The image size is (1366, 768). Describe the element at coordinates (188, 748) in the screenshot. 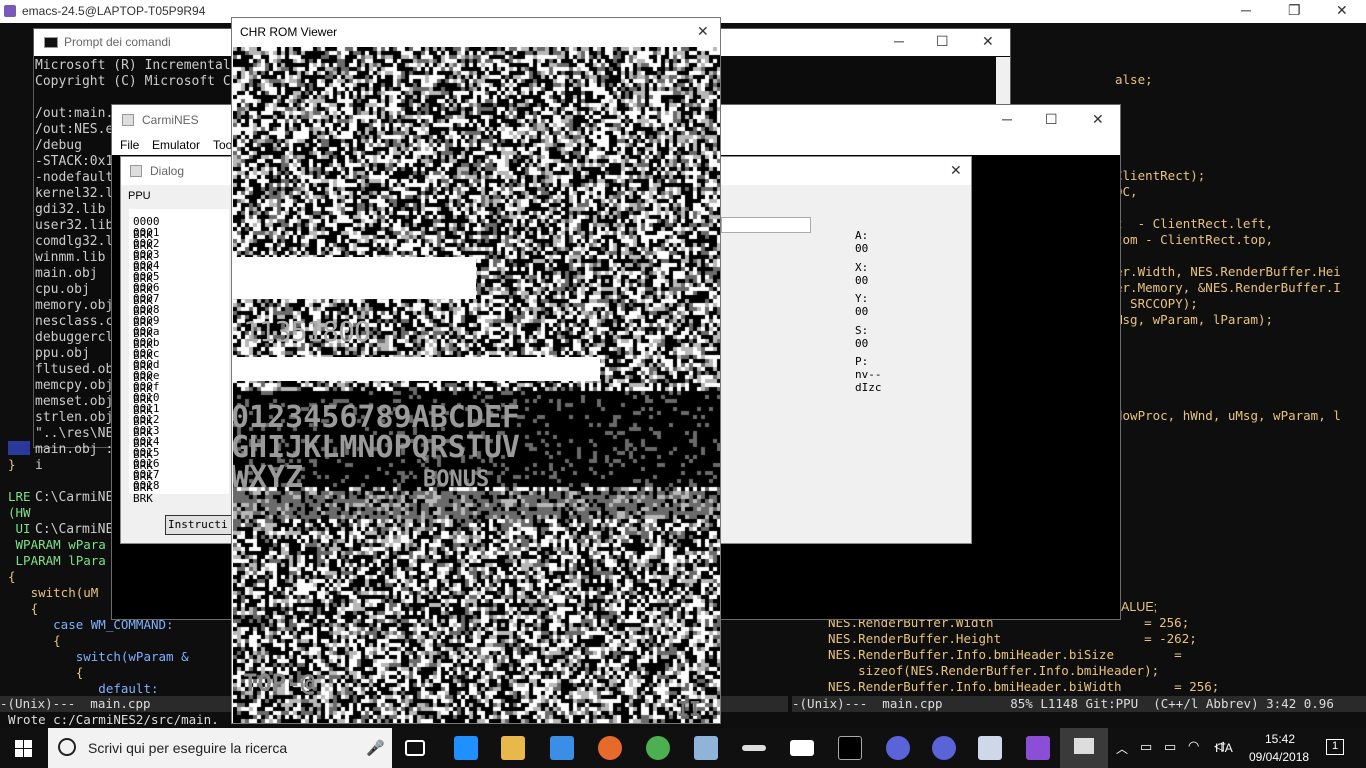

I see `search-placeholder: Scrivi qui per eseguire la ricerca` at that location.